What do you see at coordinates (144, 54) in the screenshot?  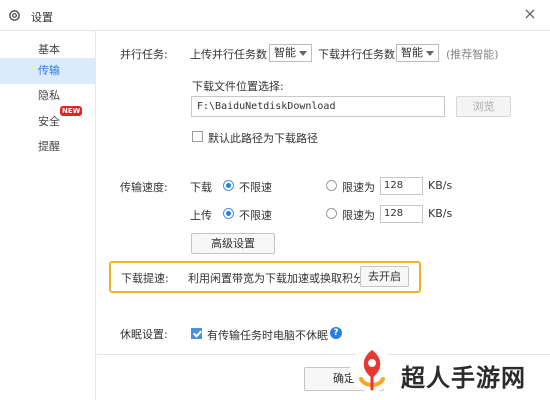 I see `parallel-section-label: 并行任务:` at bounding box center [144, 54].